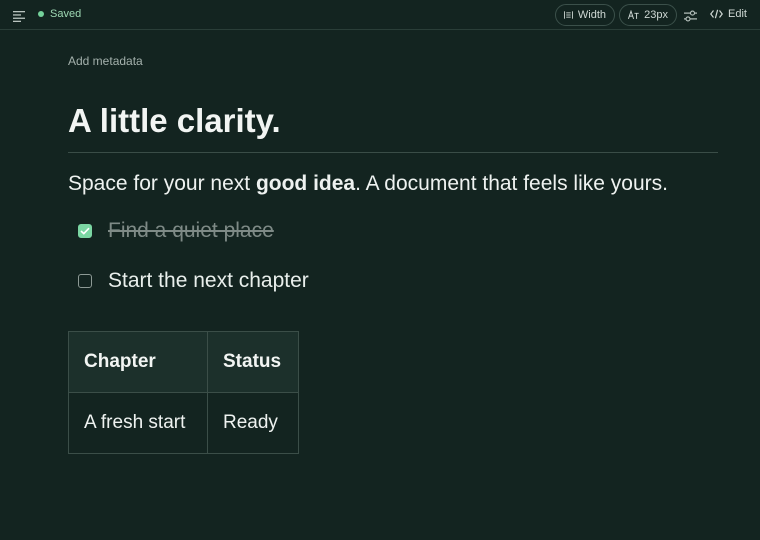  I want to click on table-header-cell: Status, so click(253, 362).